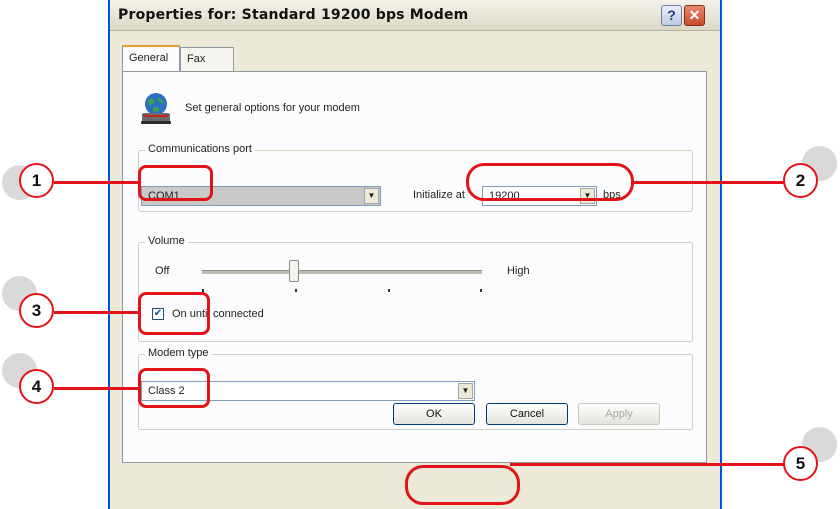 This screenshot has height=509, width=840. I want to click on comm-port-legend: Communications port, so click(200, 149).